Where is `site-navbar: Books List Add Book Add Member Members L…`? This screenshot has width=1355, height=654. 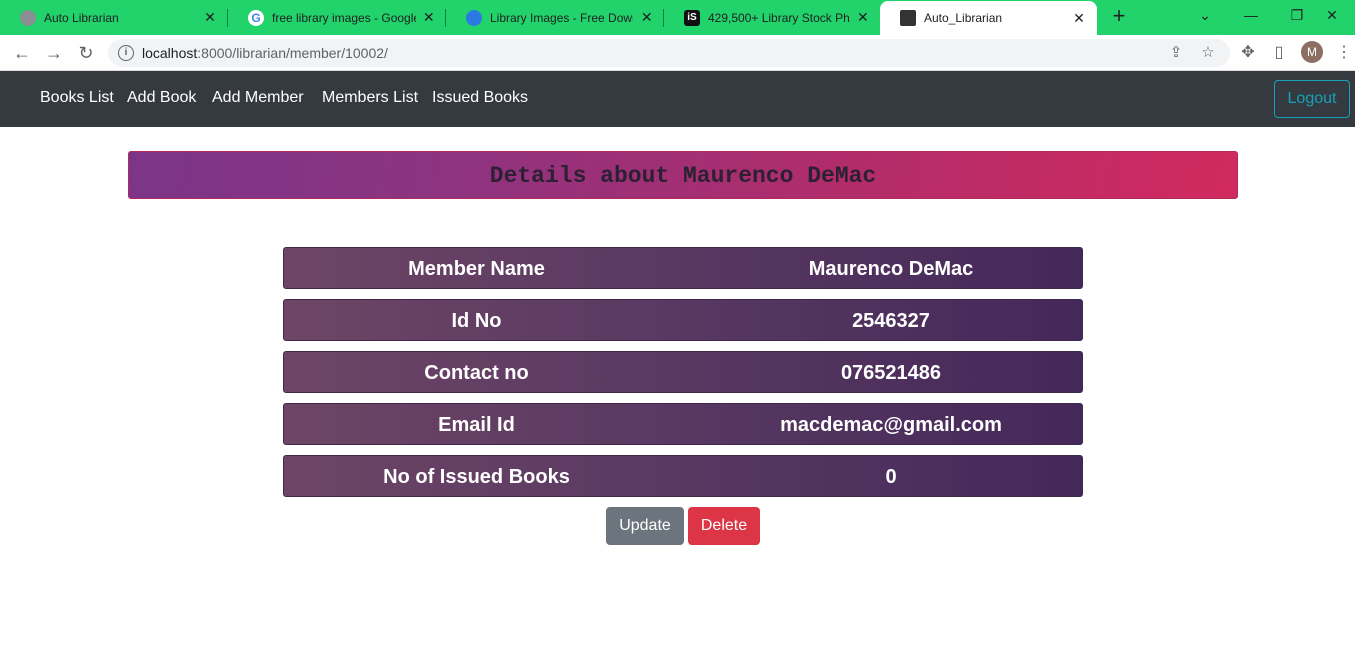 site-navbar: Books List Add Book Add Member Members L… is located at coordinates (677, 99).